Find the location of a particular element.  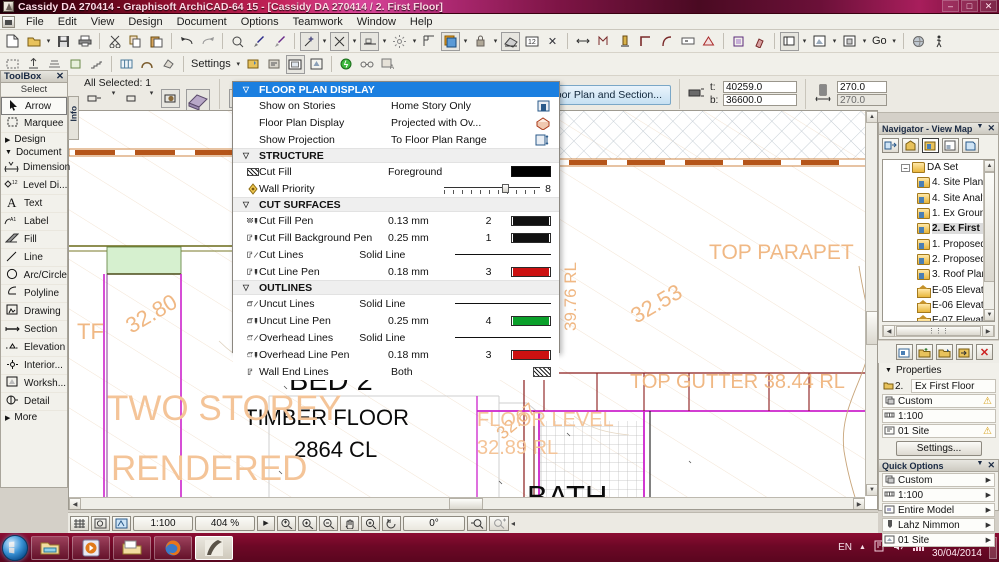

print-icon is located at coordinates (84, 41).